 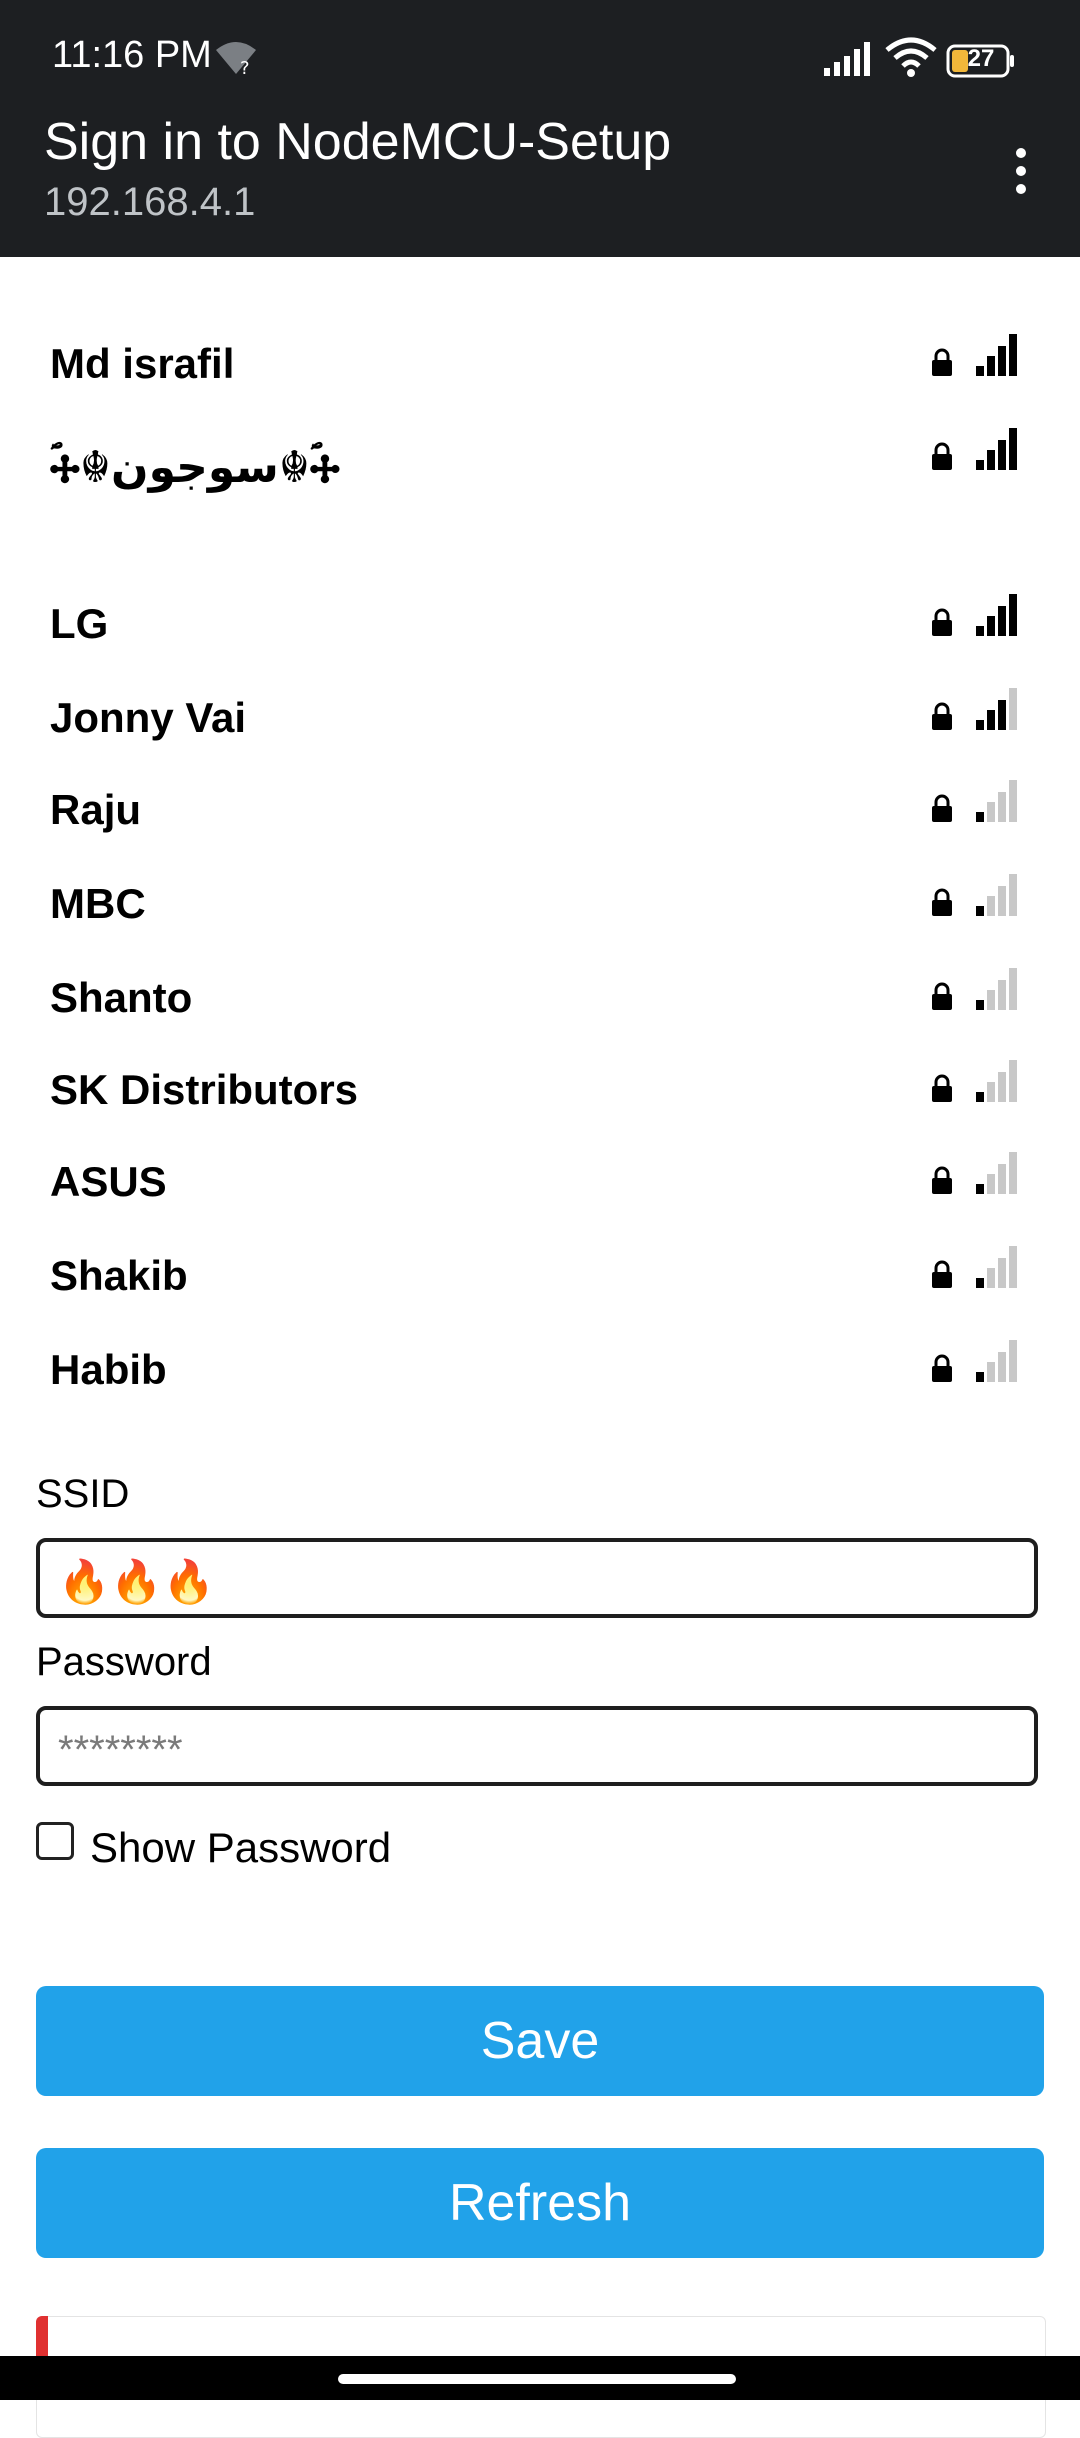 What do you see at coordinates (540, 55) in the screenshot?
I see `status-bar: 11:16 PM ? 27` at bounding box center [540, 55].